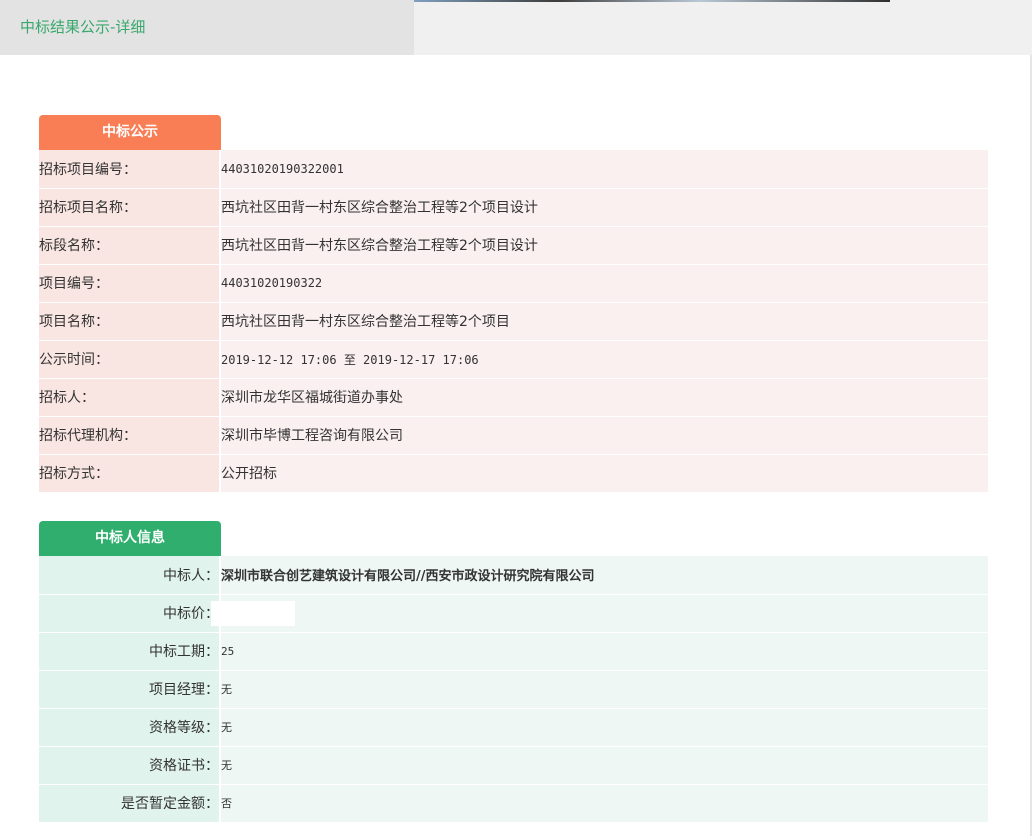 This screenshot has height=836, width=1032. I want to click on row-label: 项目编号：, so click(130, 283).